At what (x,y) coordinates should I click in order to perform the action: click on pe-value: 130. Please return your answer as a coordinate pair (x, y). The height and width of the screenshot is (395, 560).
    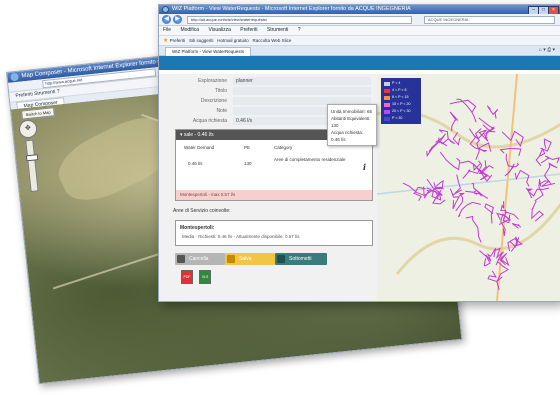
    Looking at the image, I should click on (248, 163).